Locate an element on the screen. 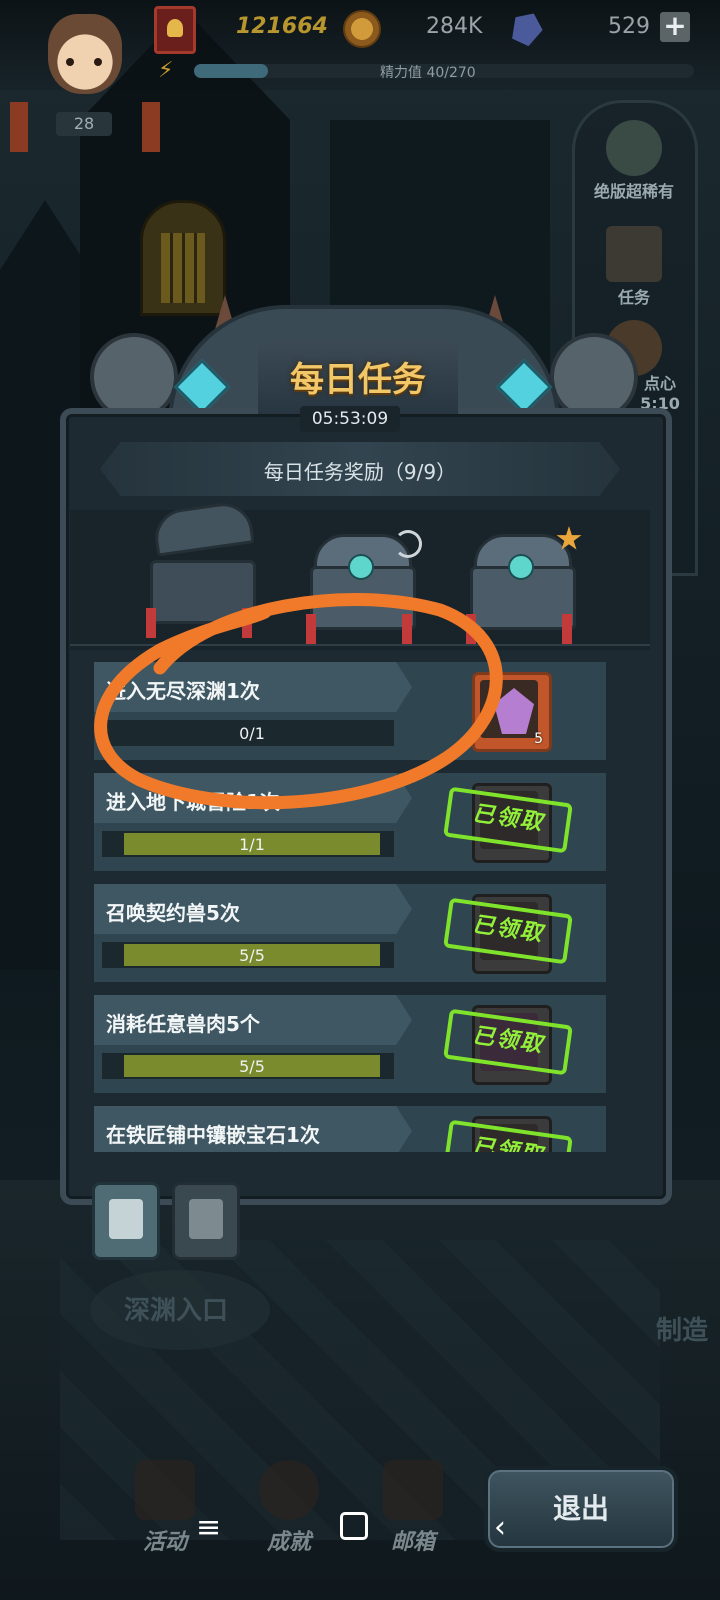  tab-daily-tasks is located at coordinates (126, 1221).